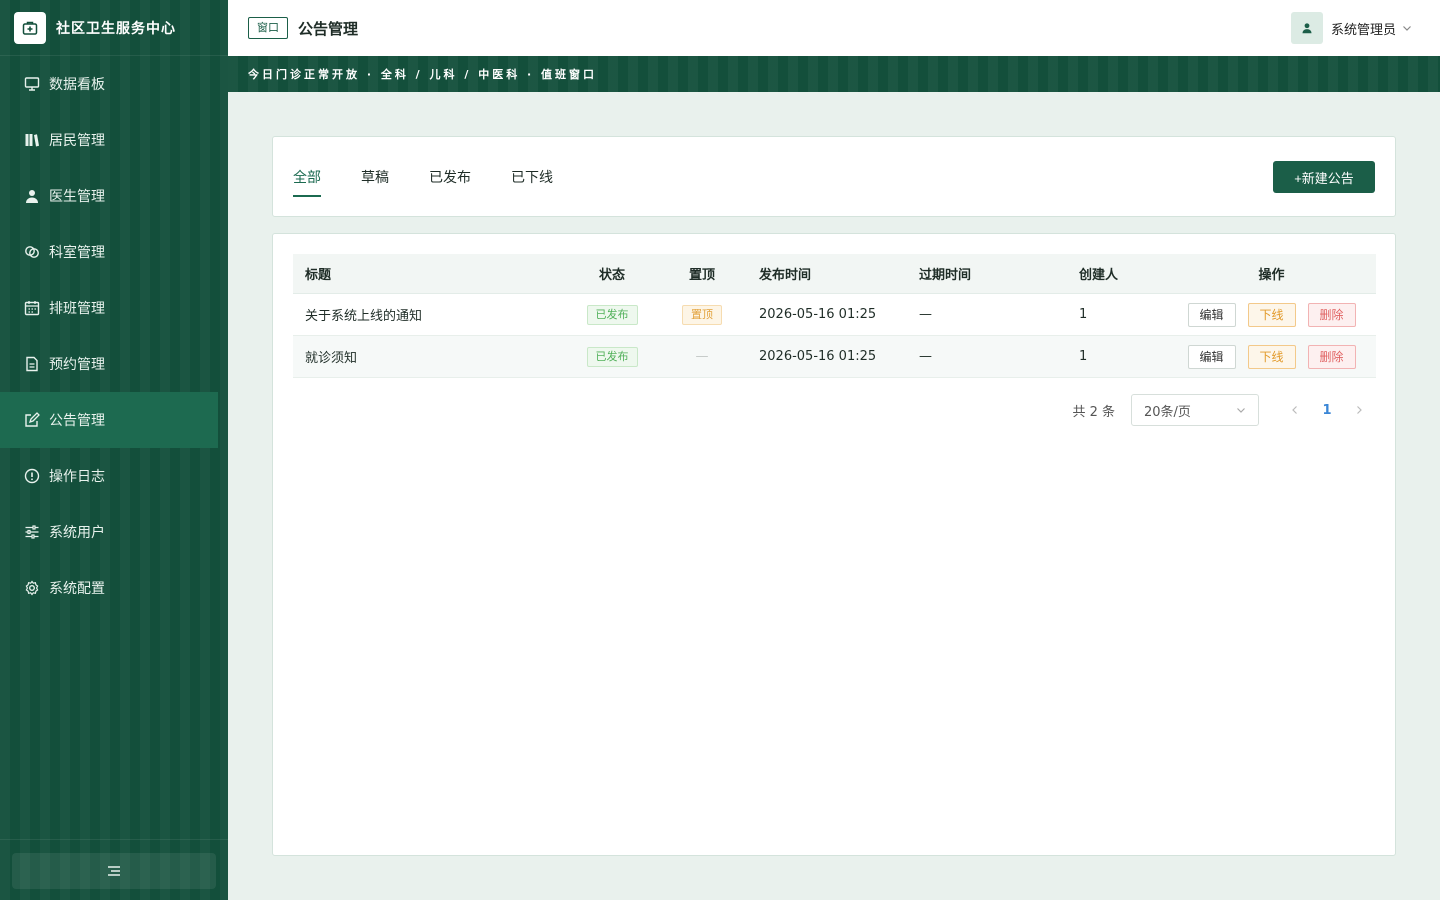 The height and width of the screenshot is (900, 1440). What do you see at coordinates (77, 477) in the screenshot?
I see `sidebar-item-label: 操作日志` at bounding box center [77, 477].